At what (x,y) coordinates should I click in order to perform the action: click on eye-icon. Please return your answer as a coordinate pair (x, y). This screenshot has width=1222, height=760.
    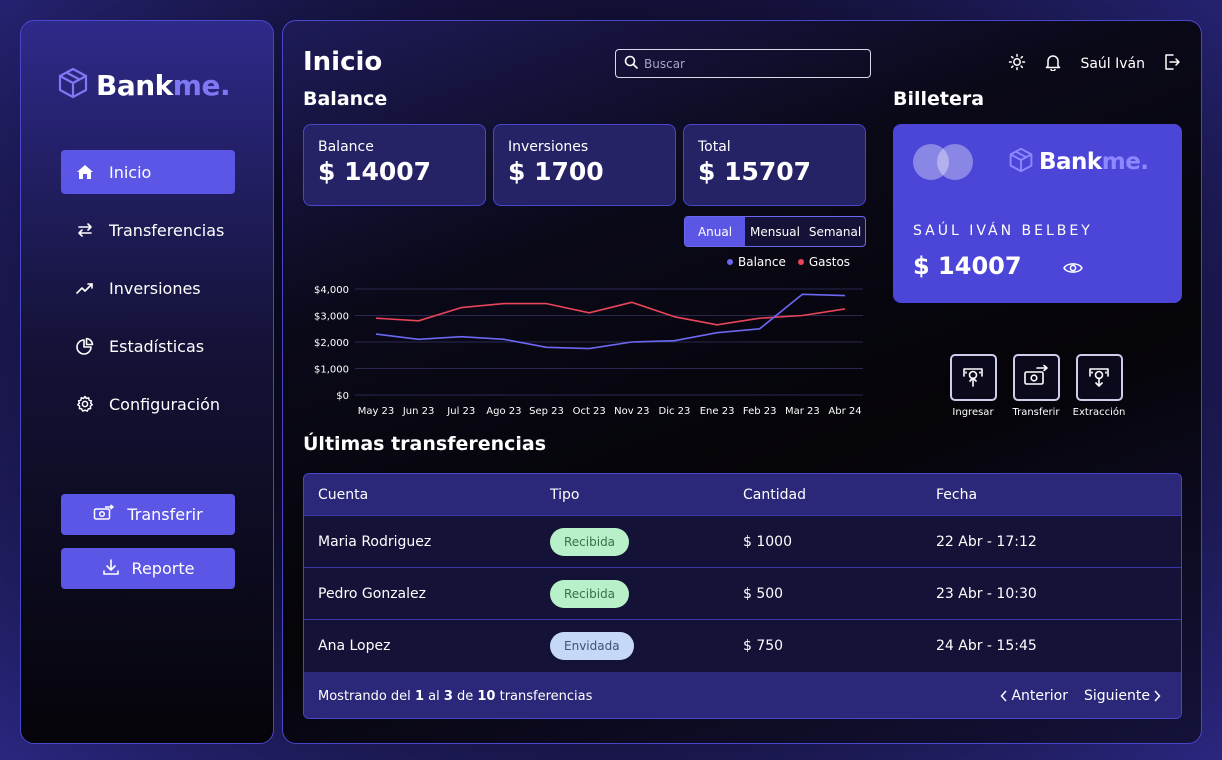
    Looking at the image, I should click on (1073, 269).